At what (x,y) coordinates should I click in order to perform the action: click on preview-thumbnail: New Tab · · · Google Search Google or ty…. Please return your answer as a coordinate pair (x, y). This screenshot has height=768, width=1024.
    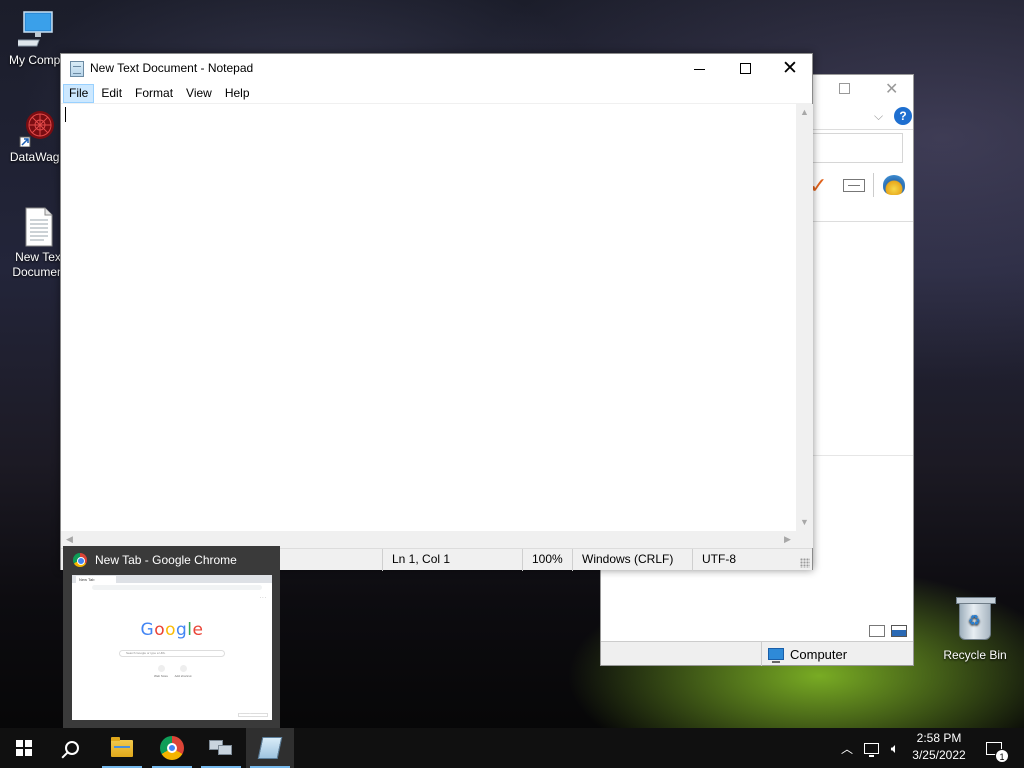
    Looking at the image, I should click on (172, 647).